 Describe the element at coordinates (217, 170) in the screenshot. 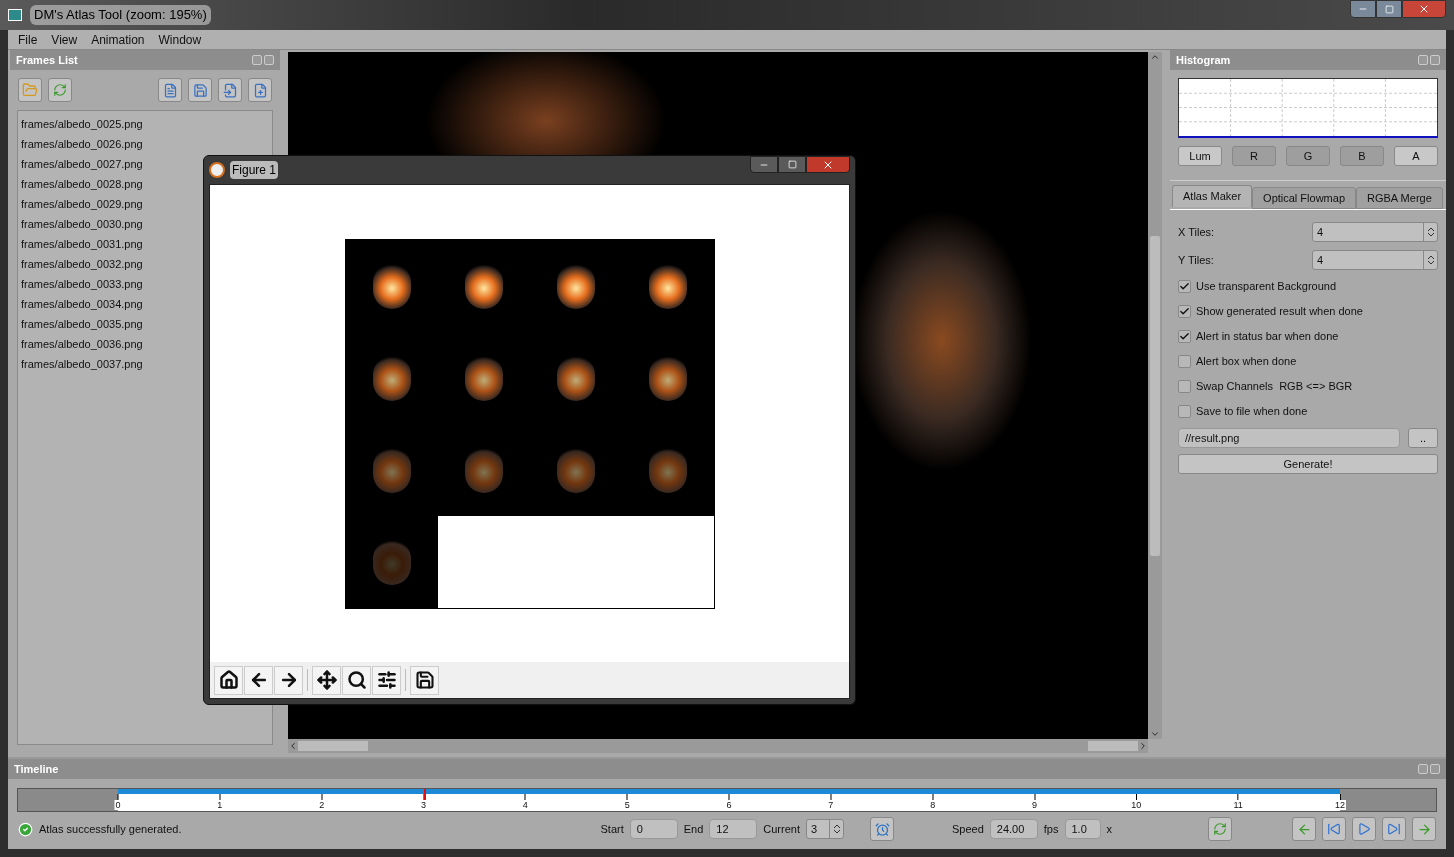

I see `figure-icon` at that location.